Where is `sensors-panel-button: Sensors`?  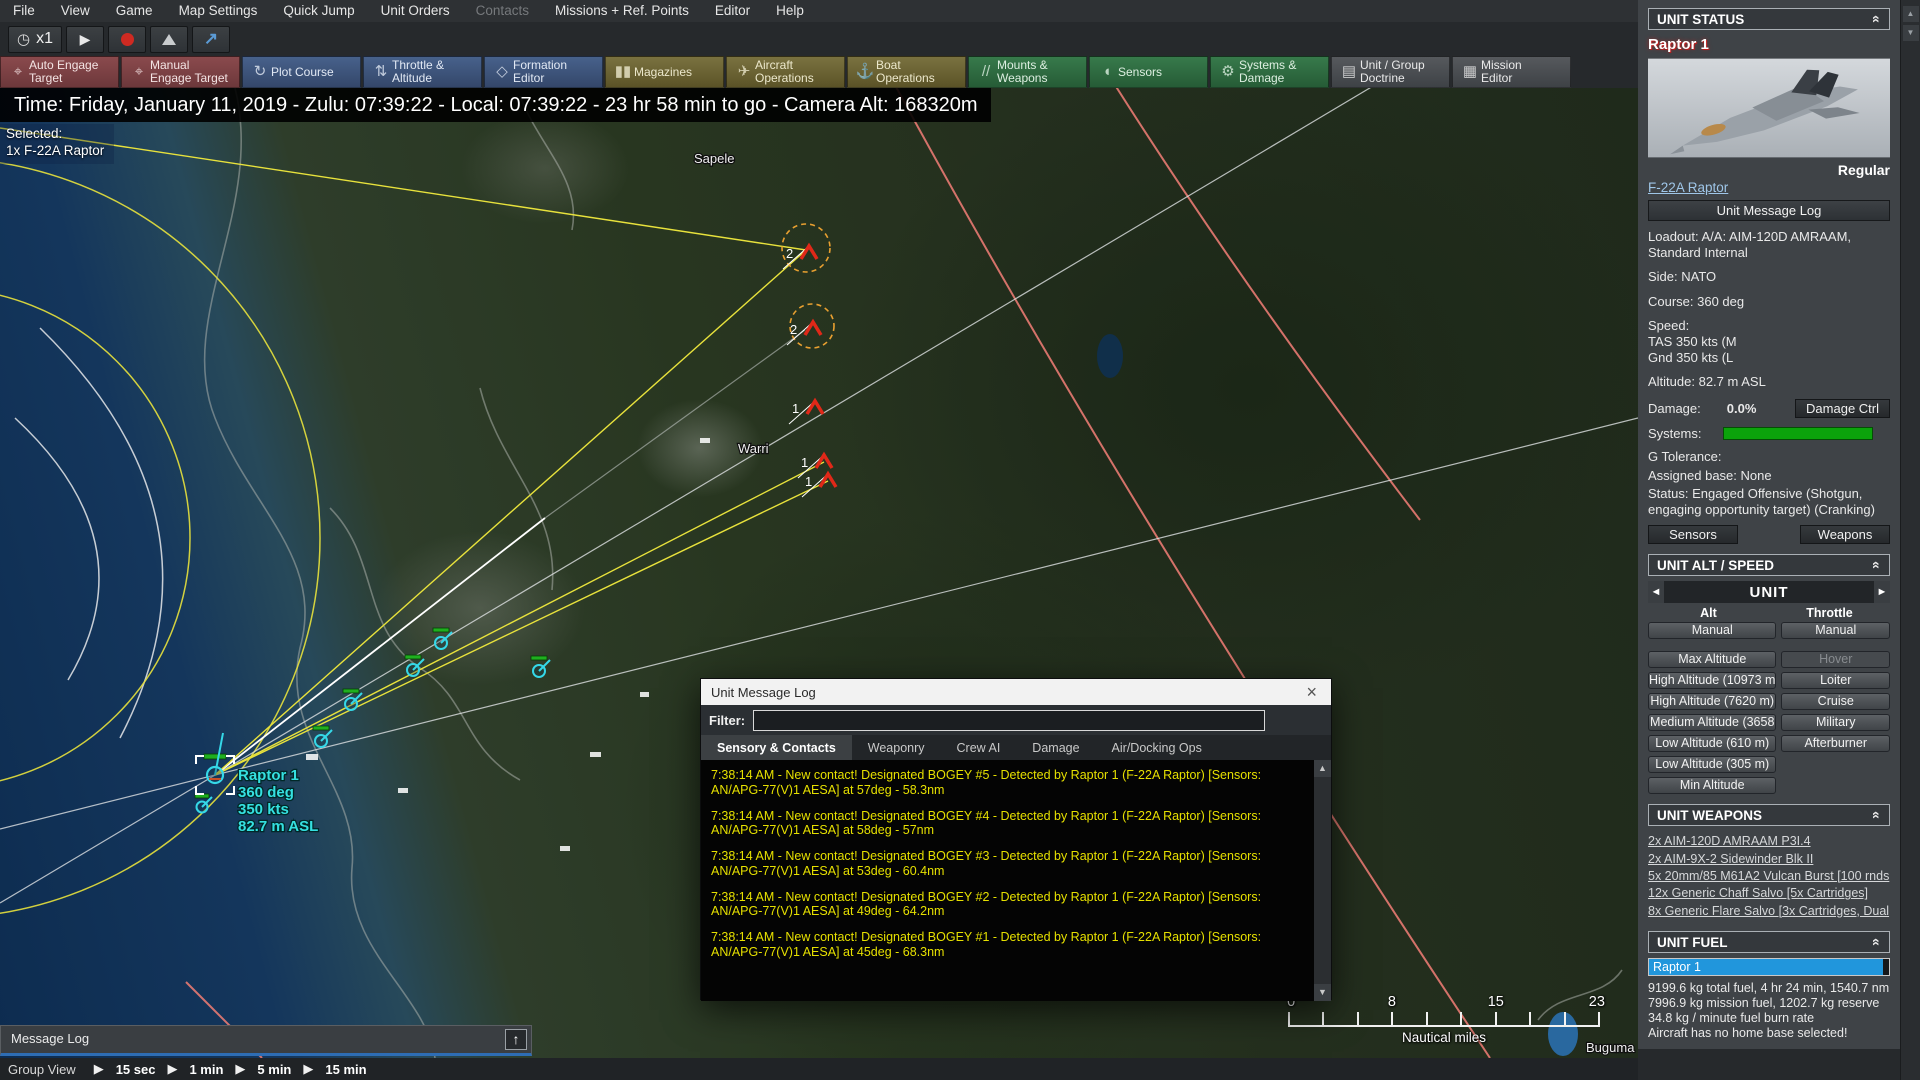
sensors-panel-button: Sensors is located at coordinates (1693, 535).